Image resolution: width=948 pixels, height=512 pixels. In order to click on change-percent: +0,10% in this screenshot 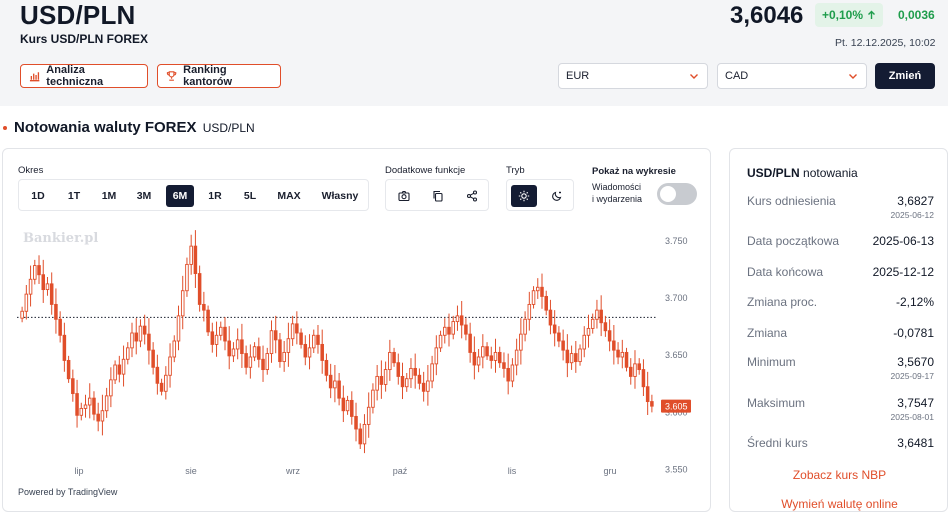, I will do `click(842, 15)`.